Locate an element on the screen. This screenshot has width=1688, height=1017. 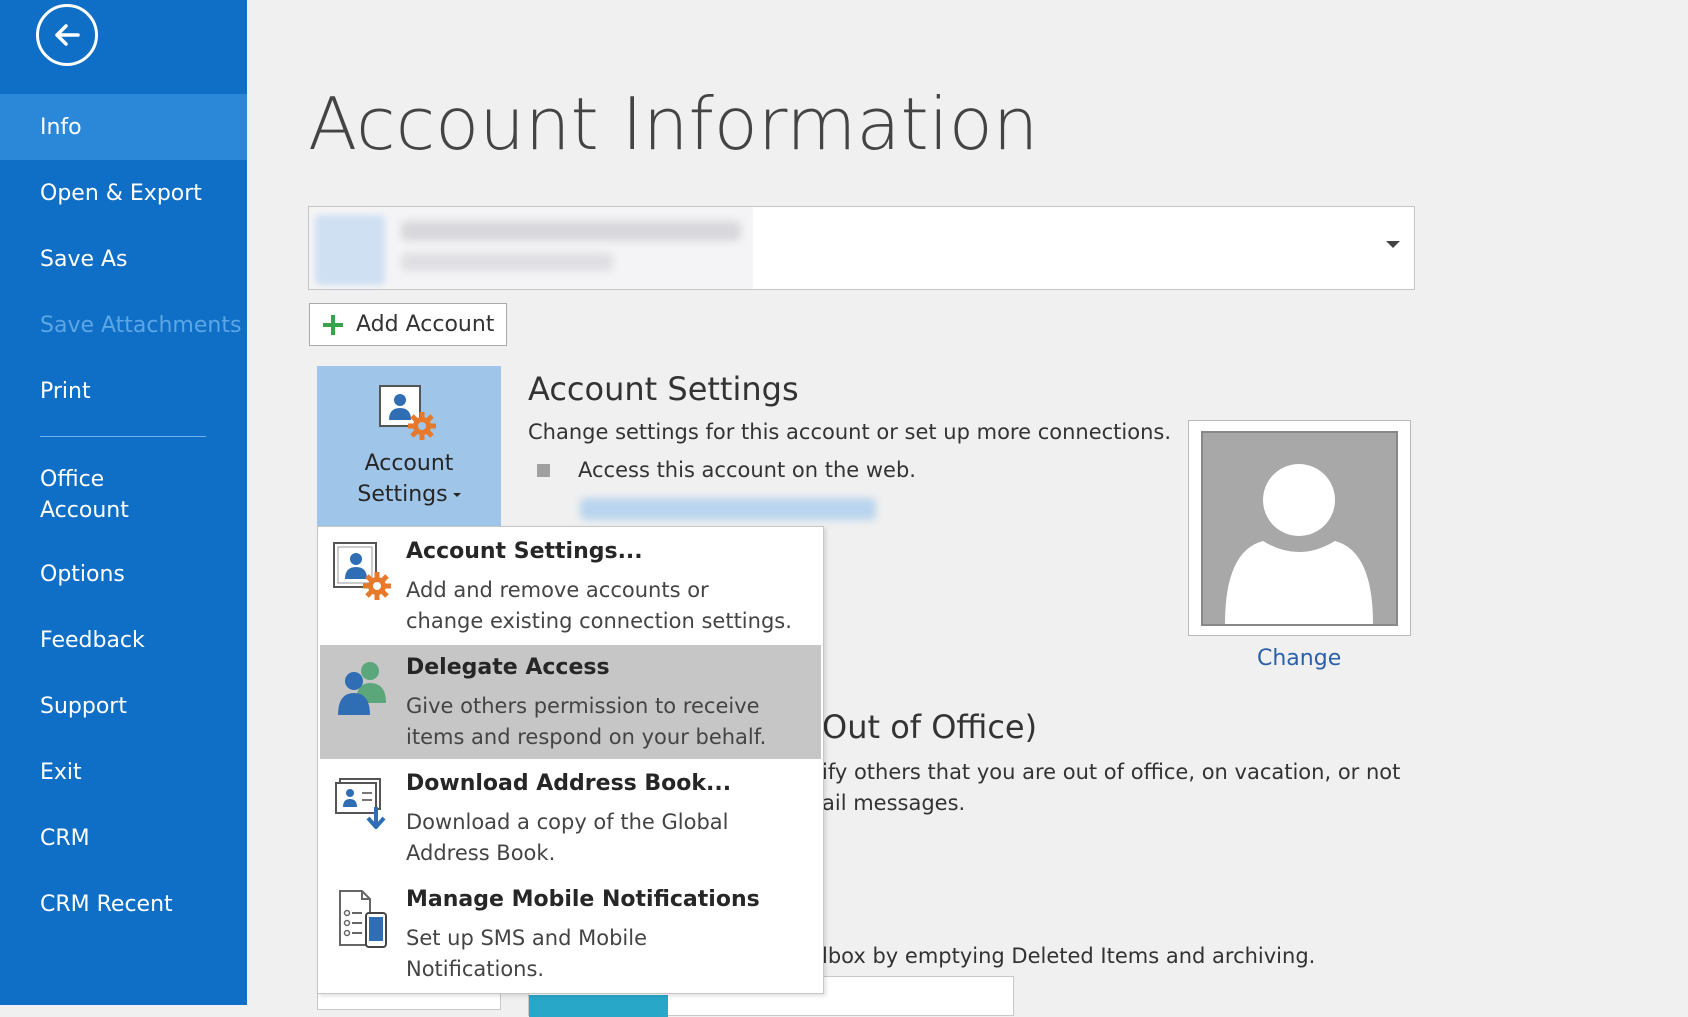
mobile-notifications-icon is located at coordinates (362, 919).